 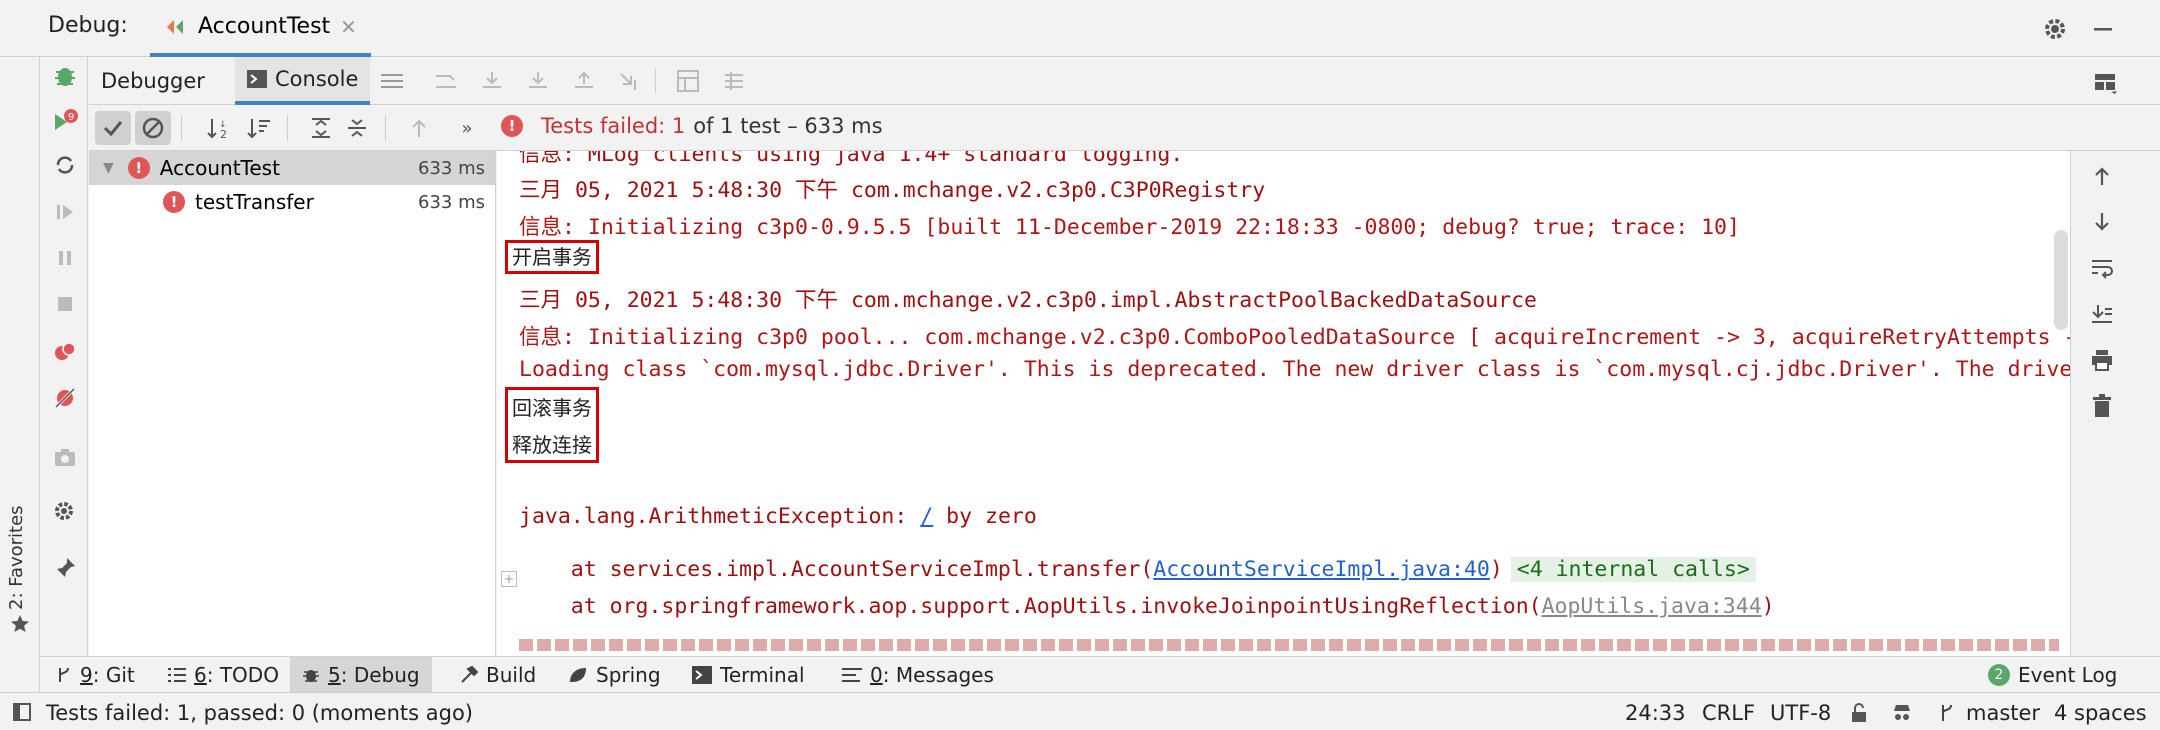 I want to click on expand-arrow-icon: ▼, so click(x=108, y=168).